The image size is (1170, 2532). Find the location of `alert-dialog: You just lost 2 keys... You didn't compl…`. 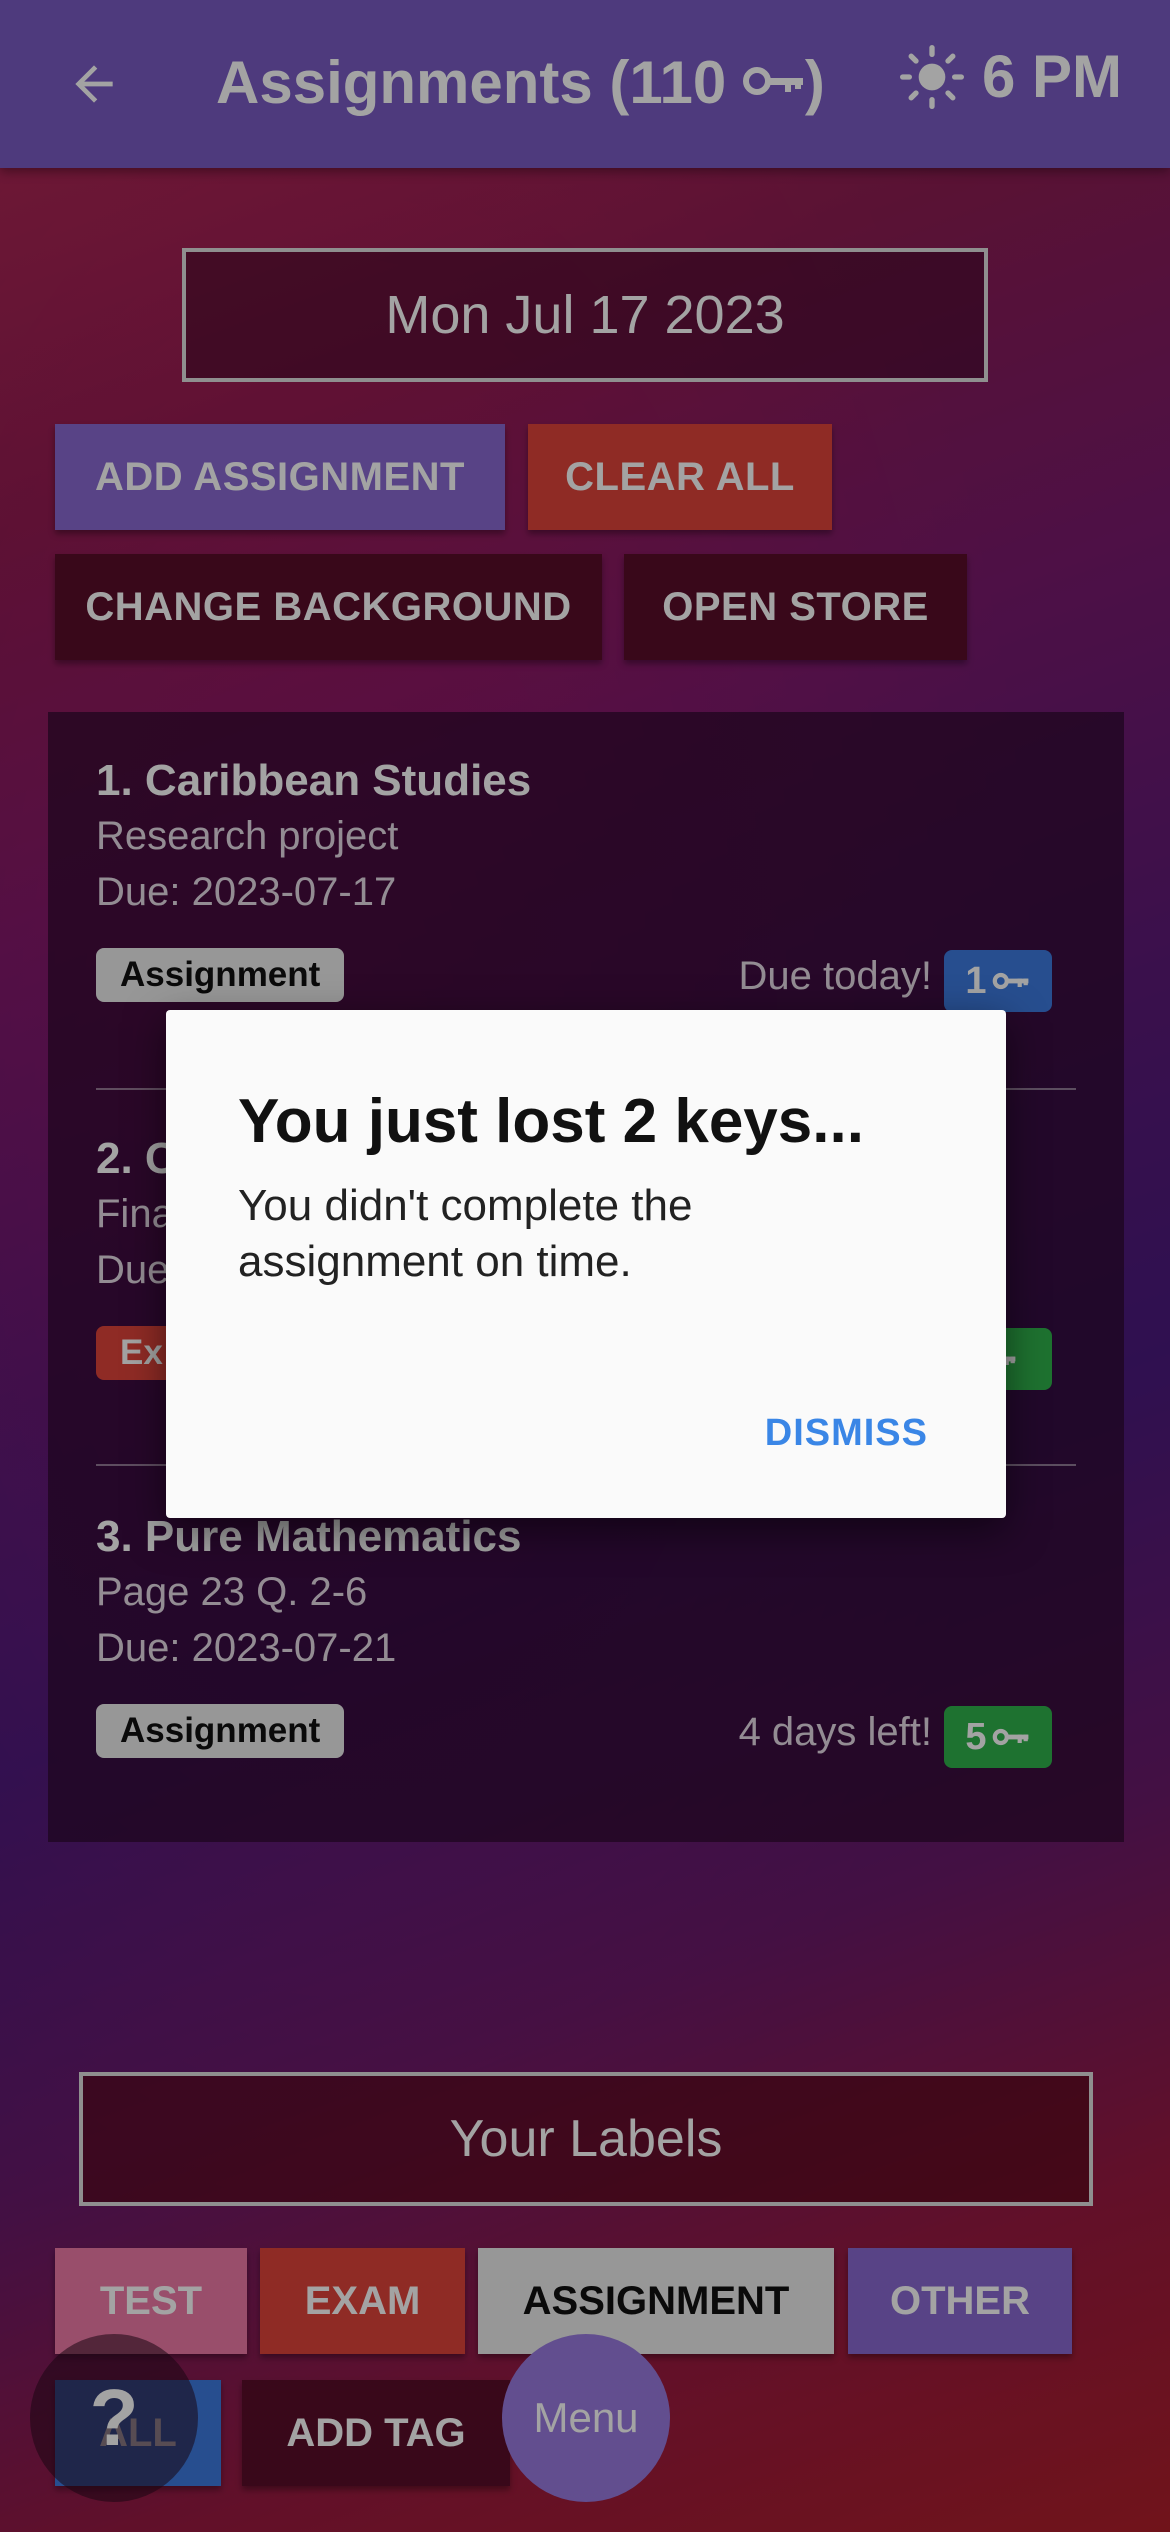

alert-dialog: You just lost 2 keys... You didn't compl… is located at coordinates (586, 1264).